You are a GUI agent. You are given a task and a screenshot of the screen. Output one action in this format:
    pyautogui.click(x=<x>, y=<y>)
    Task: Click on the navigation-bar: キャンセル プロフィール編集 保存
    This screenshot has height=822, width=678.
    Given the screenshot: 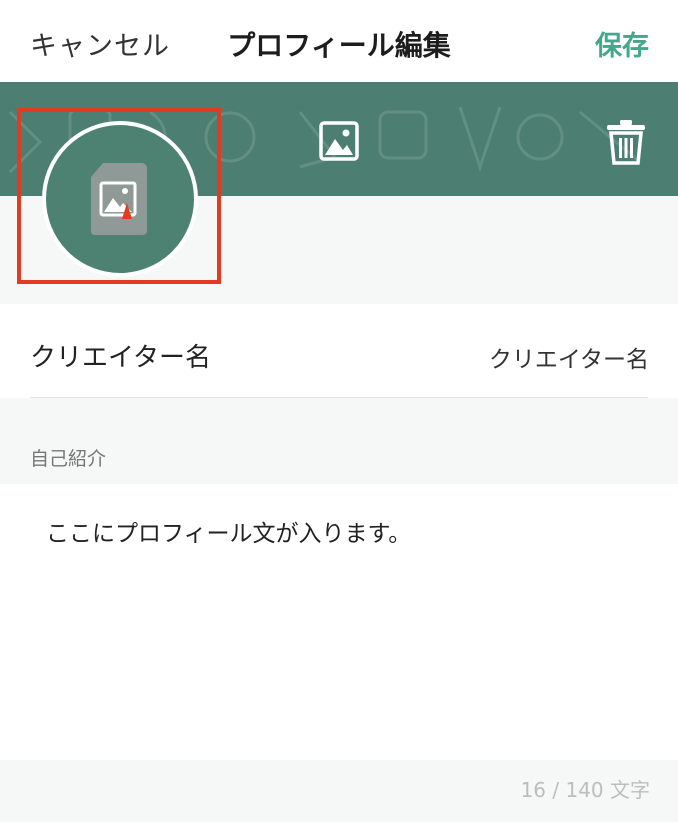 What is the action you would take?
    pyautogui.click(x=339, y=41)
    